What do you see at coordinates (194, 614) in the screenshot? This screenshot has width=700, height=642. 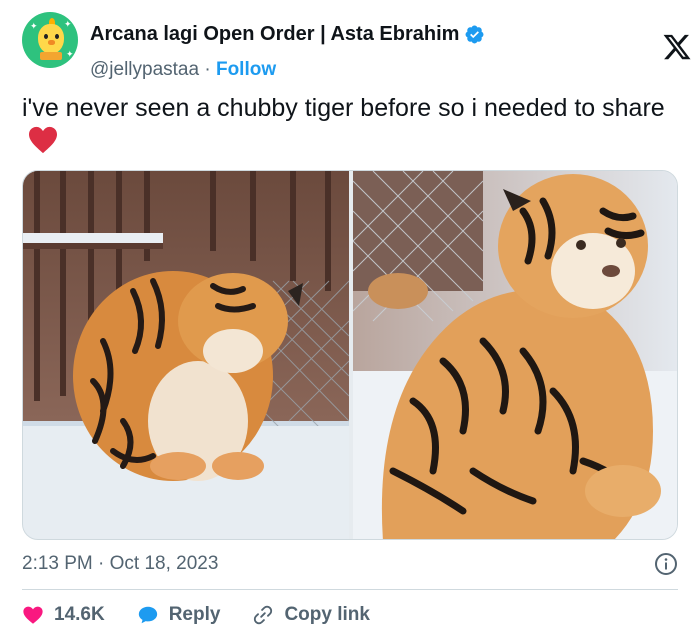 I see `reply-label: Reply` at bounding box center [194, 614].